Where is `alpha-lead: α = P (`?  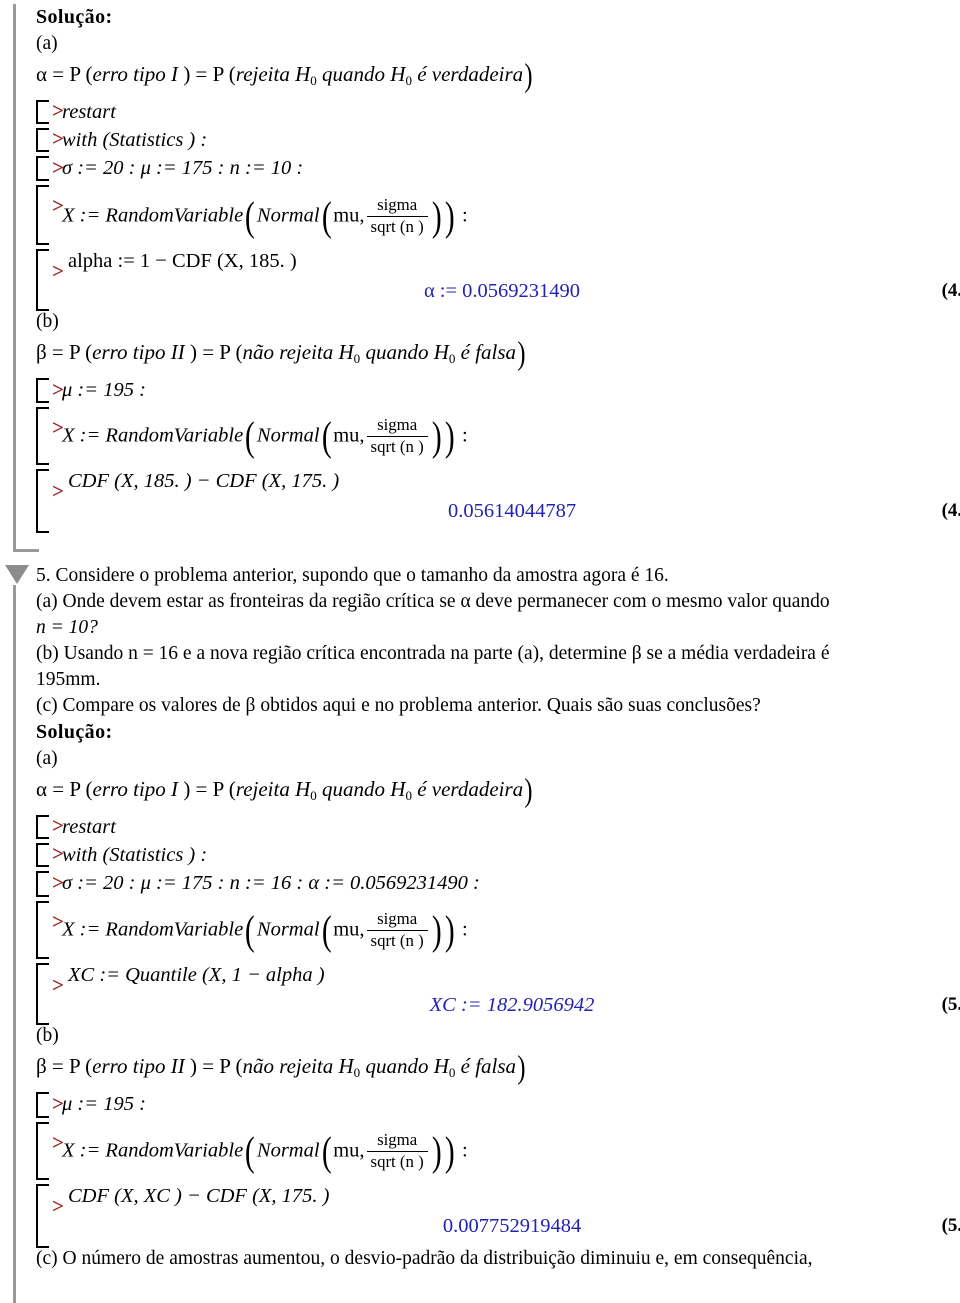
alpha-lead: α = P ( is located at coordinates (64, 74).